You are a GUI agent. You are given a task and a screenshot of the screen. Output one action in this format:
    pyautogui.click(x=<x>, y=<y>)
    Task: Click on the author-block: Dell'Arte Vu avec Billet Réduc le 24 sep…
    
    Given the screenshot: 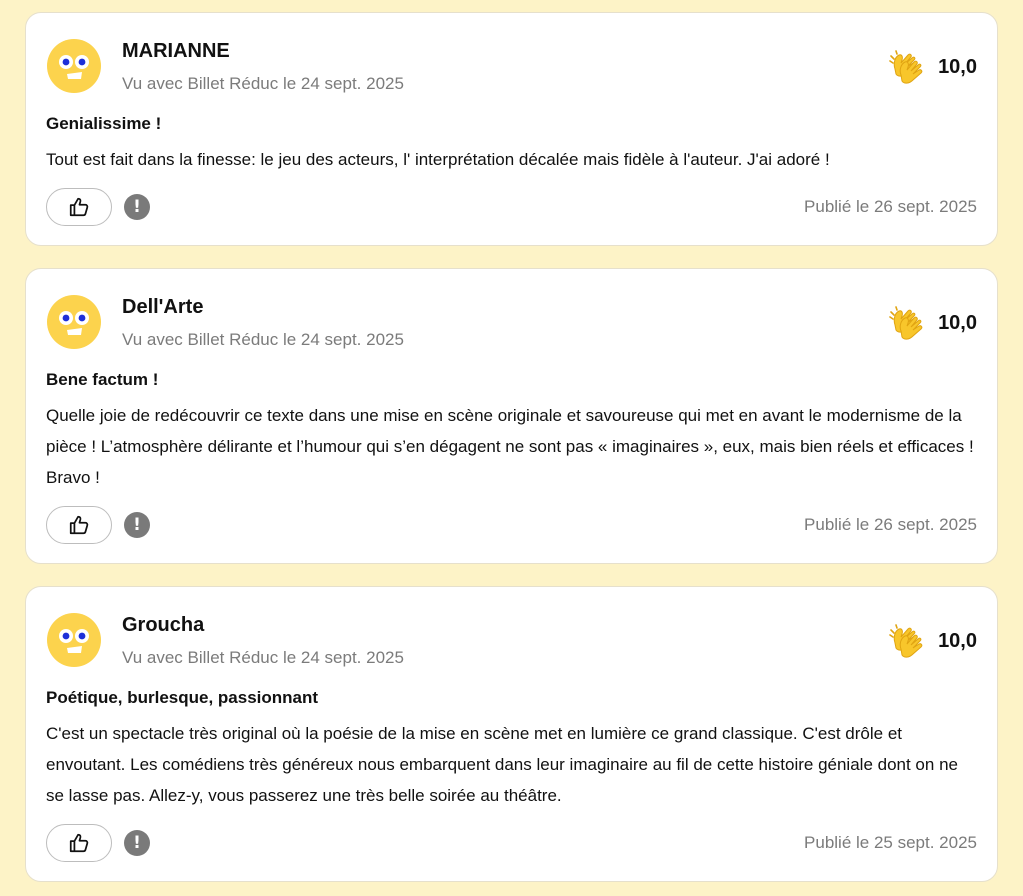 What is the action you would take?
    pyautogui.click(x=504, y=322)
    